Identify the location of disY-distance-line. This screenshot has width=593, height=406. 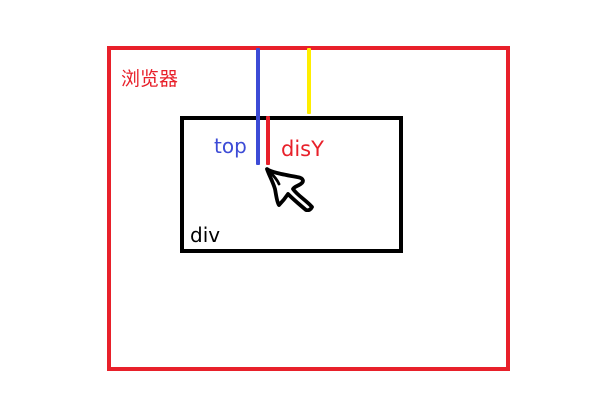
(268, 140).